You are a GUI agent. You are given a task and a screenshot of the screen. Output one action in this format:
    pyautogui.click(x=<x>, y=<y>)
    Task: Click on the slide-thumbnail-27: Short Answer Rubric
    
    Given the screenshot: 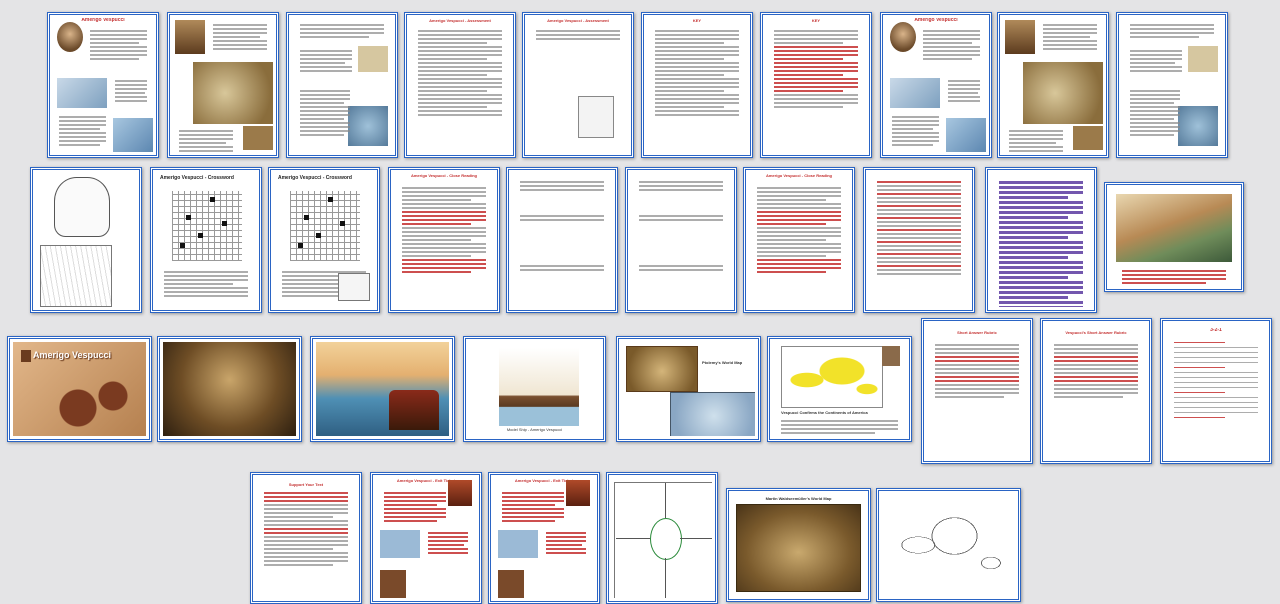 What is the action you would take?
    pyautogui.click(x=977, y=391)
    